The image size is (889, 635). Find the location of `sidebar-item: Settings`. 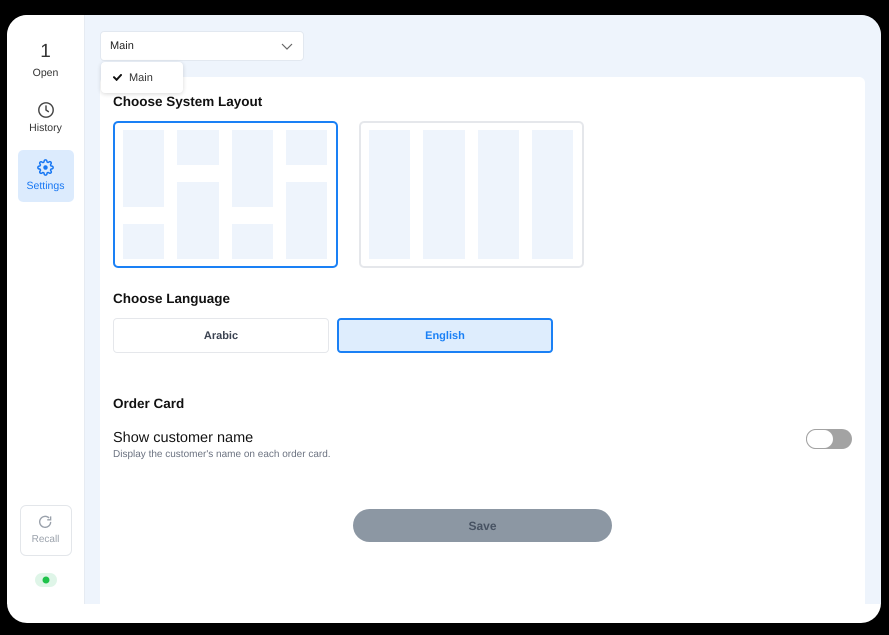

sidebar-item: Settings is located at coordinates (46, 176).